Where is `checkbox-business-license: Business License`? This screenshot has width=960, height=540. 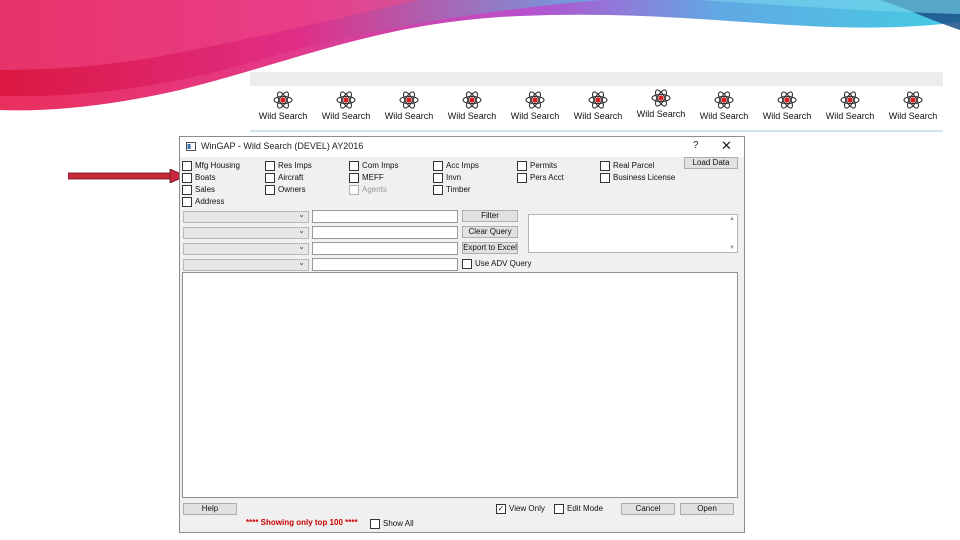 checkbox-business-license: Business License is located at coordinates (637, 178).